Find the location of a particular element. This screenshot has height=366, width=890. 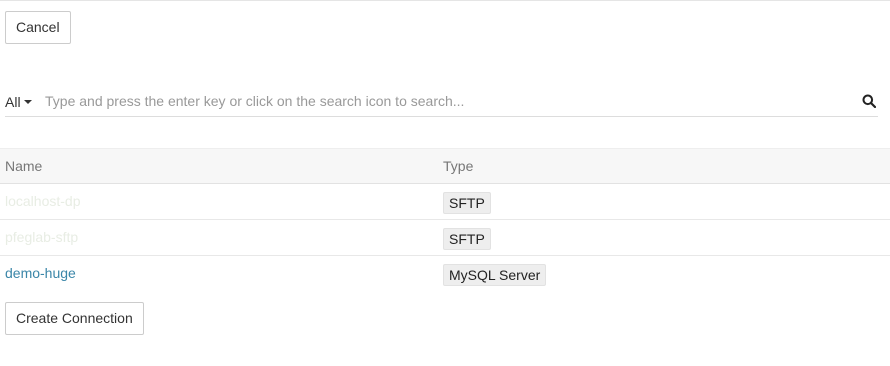

chevron-down-icon is located at coordinates (27, 102).